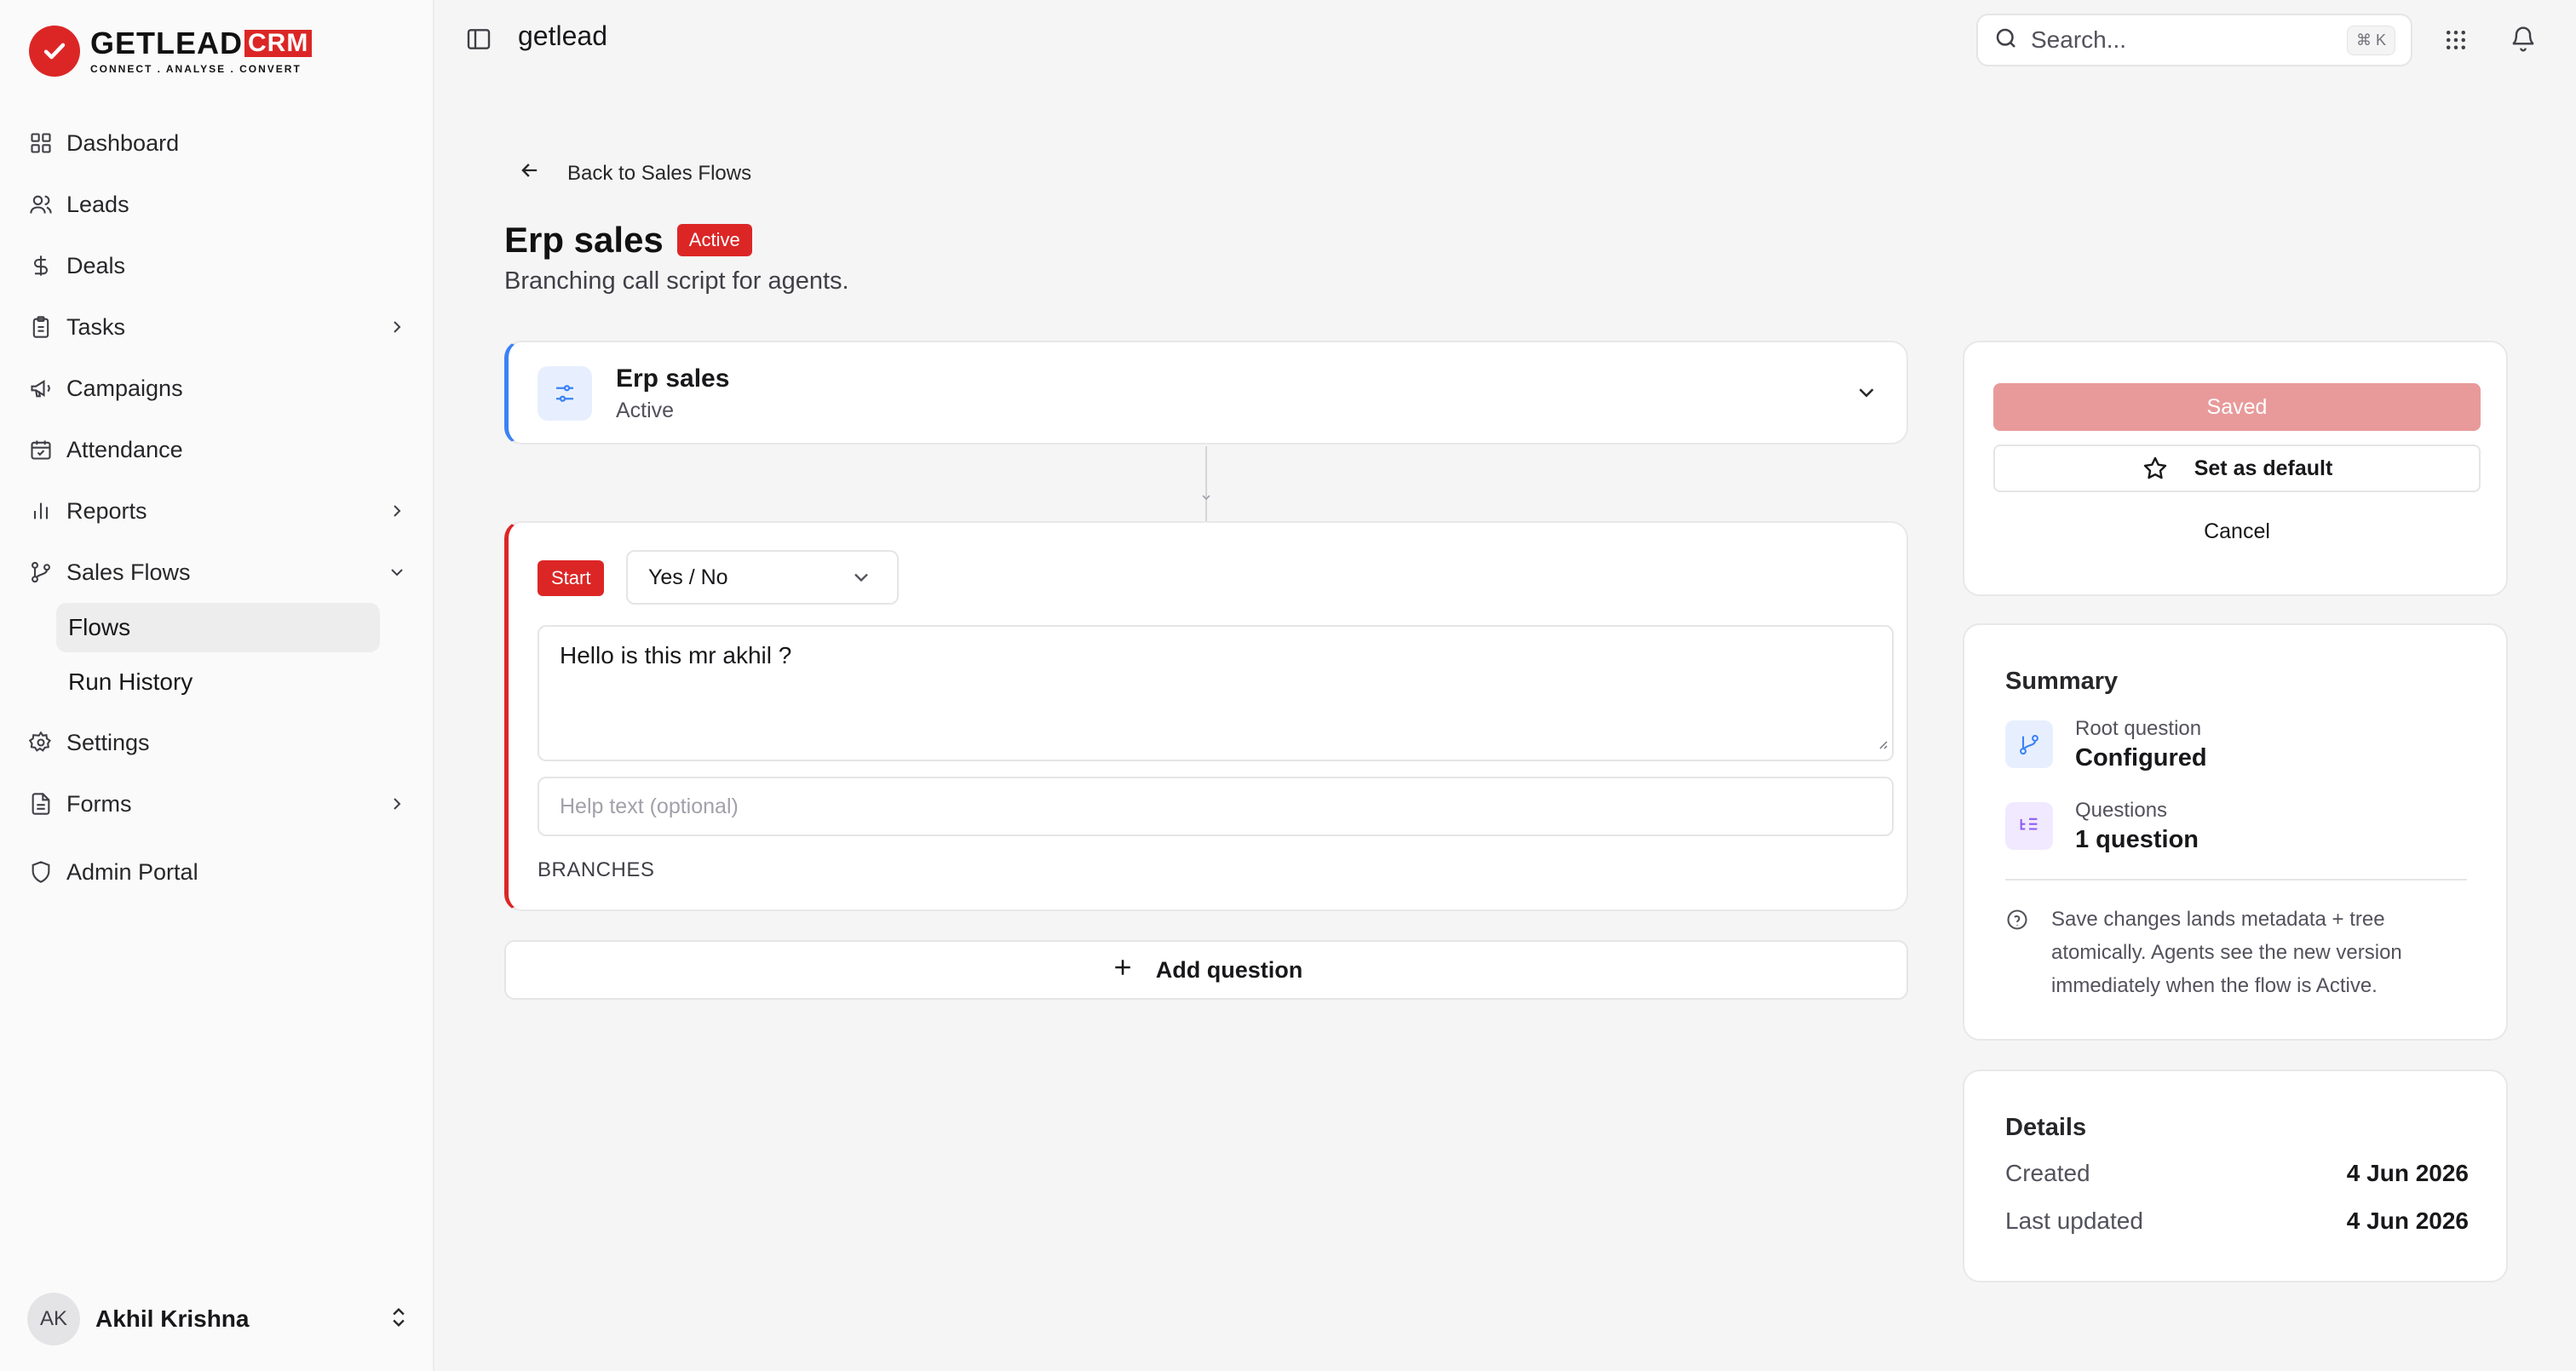 This screenshot has height=1371, width=2576. What do you see at coordinates (54, 1319) in the screenshot?
I see `avatar: AK` at bounding box center [54, 1319].